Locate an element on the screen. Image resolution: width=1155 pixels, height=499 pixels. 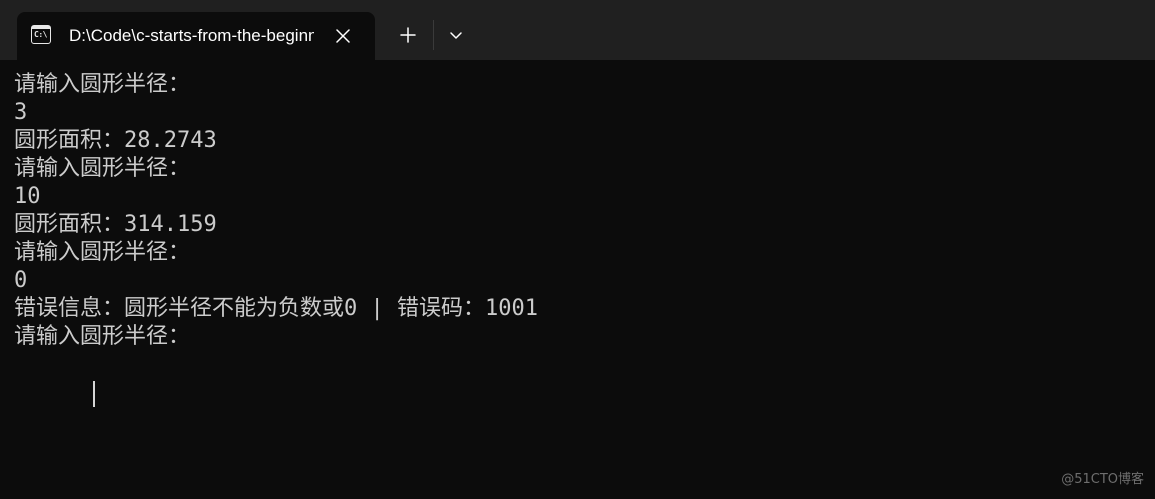
tab-title: D:\Code\c-starts-from-the-beginning is located at coordinates (191, 35).